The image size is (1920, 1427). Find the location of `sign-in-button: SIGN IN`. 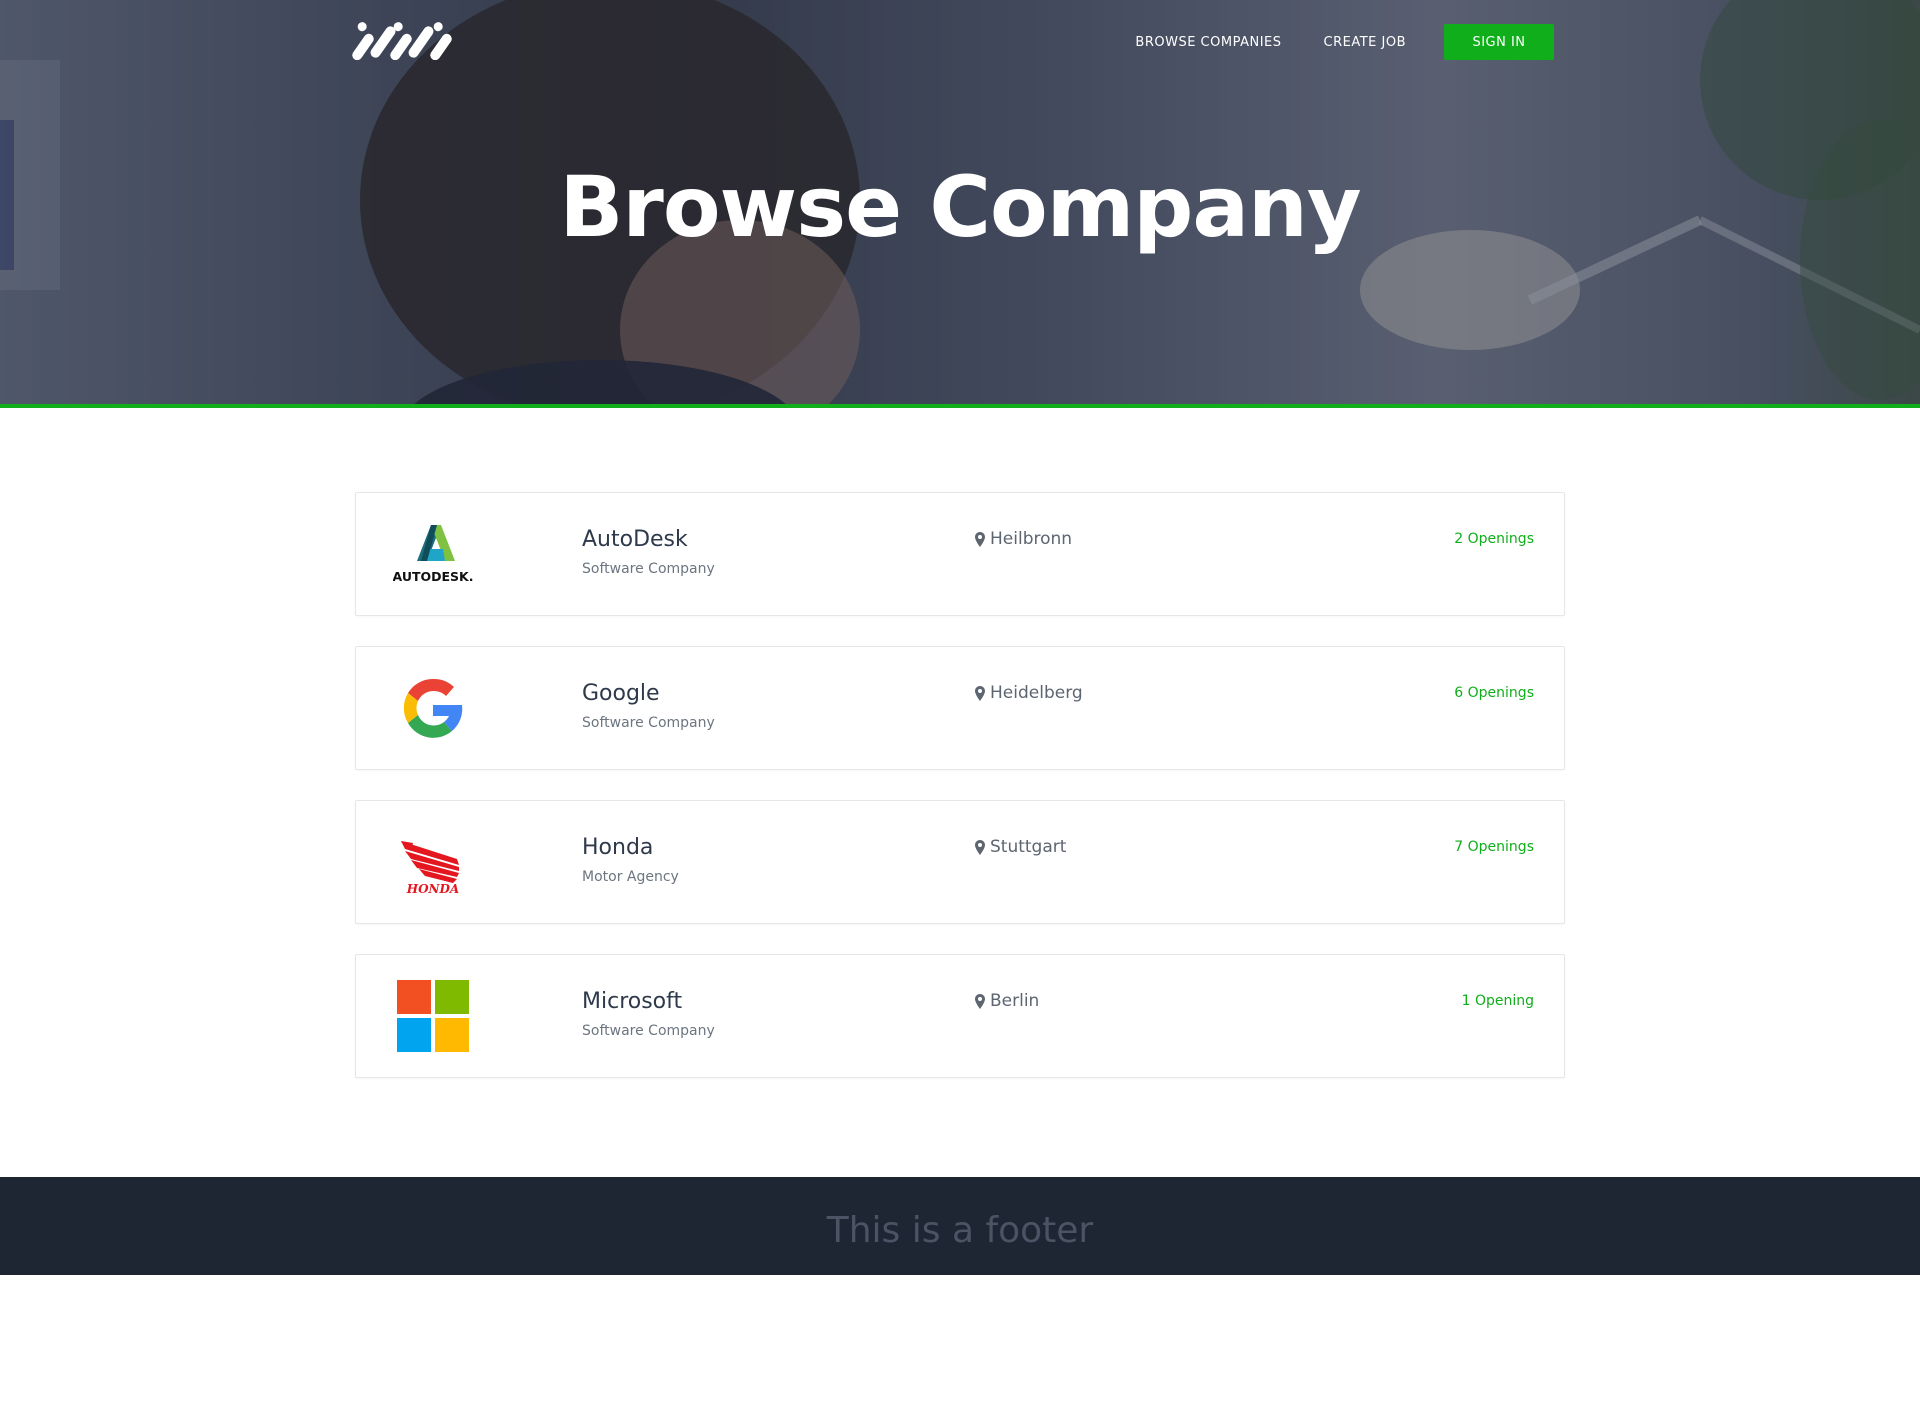

sign-in-button: SIGN IN is located at coordinates (1499, 42).